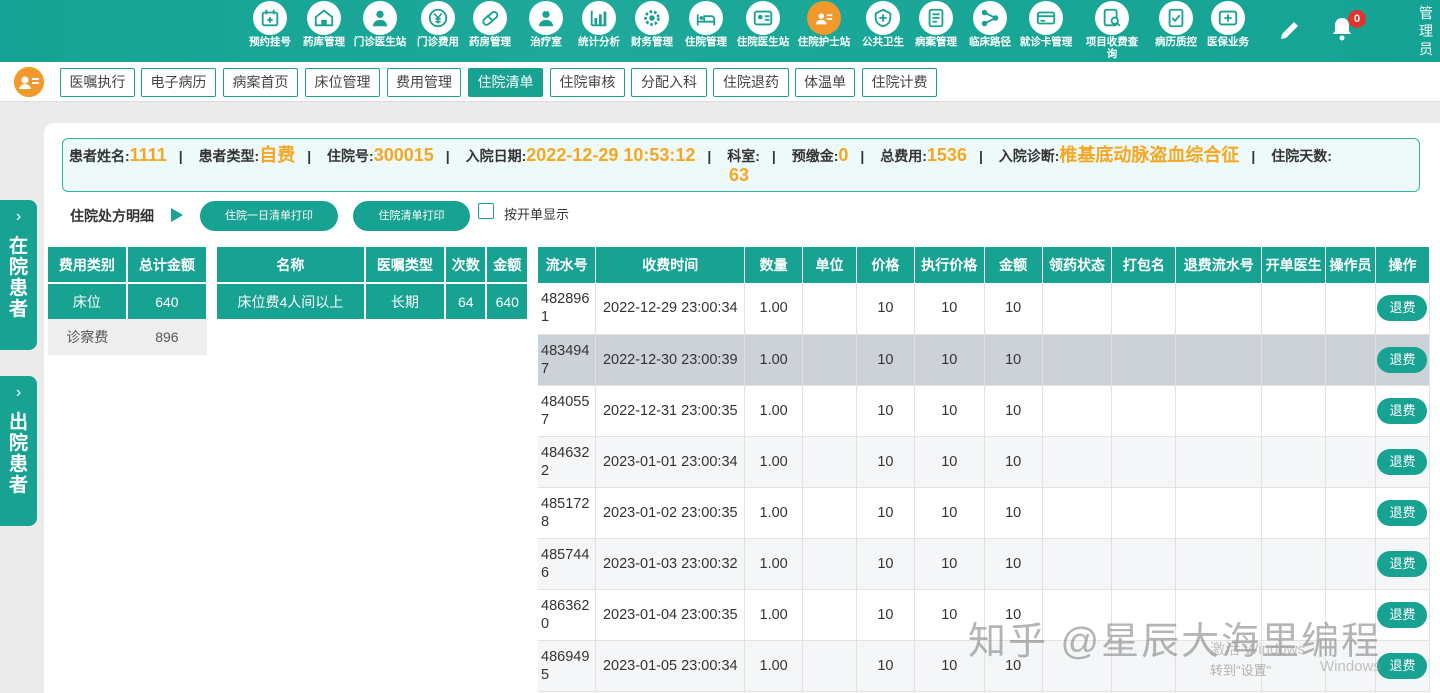 Image resolution: width=1440 pixels, height=693 pixels. What do you see at coordinates (1112, 30) in the screenshot?
I see `nav-item-15: 项目收费查询` at bounding box center [1112, 30].